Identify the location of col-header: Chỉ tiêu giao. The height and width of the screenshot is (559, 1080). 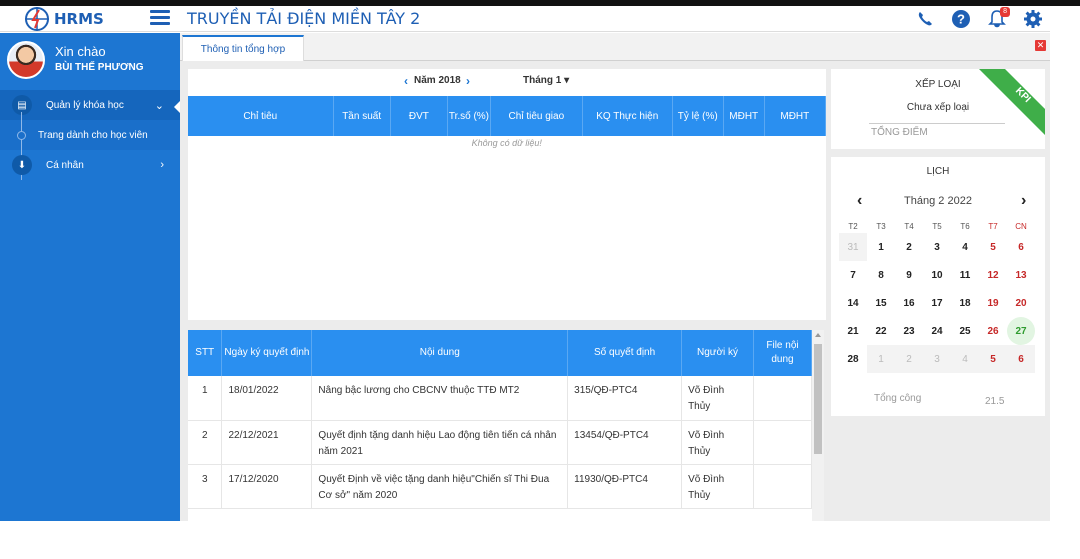
(536, 116).